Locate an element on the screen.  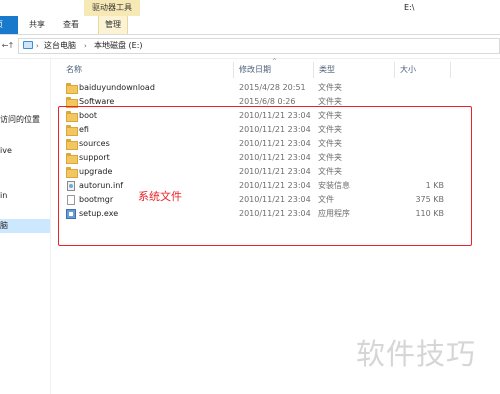
file-name: baiduyundownload is located at coordinates (117, 87).